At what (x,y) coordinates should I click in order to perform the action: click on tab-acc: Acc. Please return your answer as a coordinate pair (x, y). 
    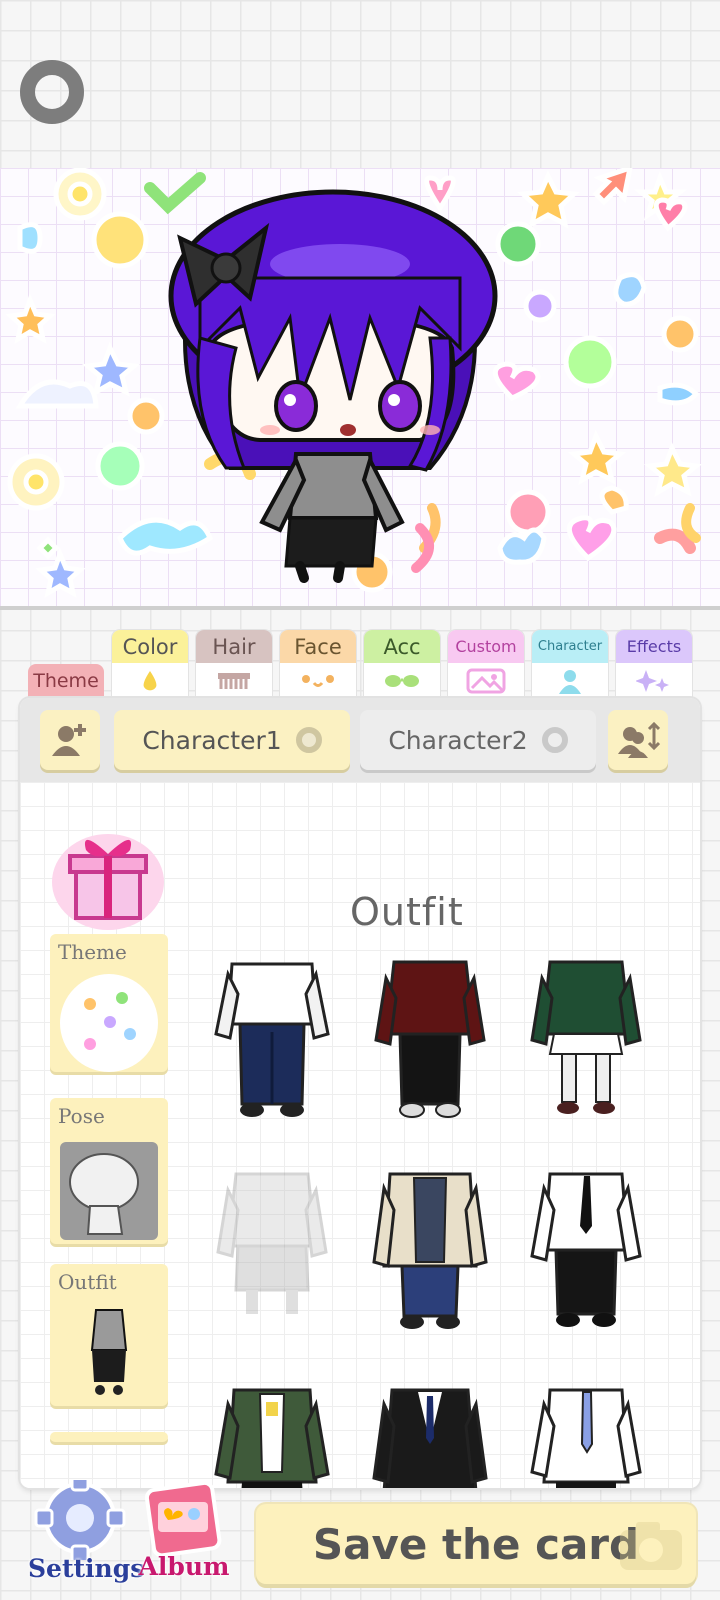
    Looking at the image, I should click on (402, 664).